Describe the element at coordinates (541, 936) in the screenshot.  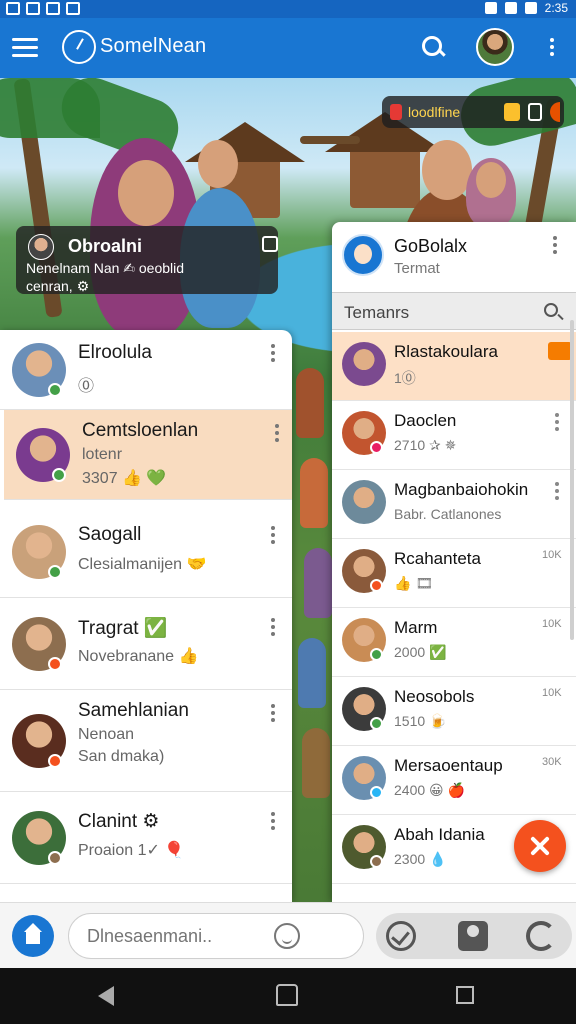
I see `refresh-icon` at that location.